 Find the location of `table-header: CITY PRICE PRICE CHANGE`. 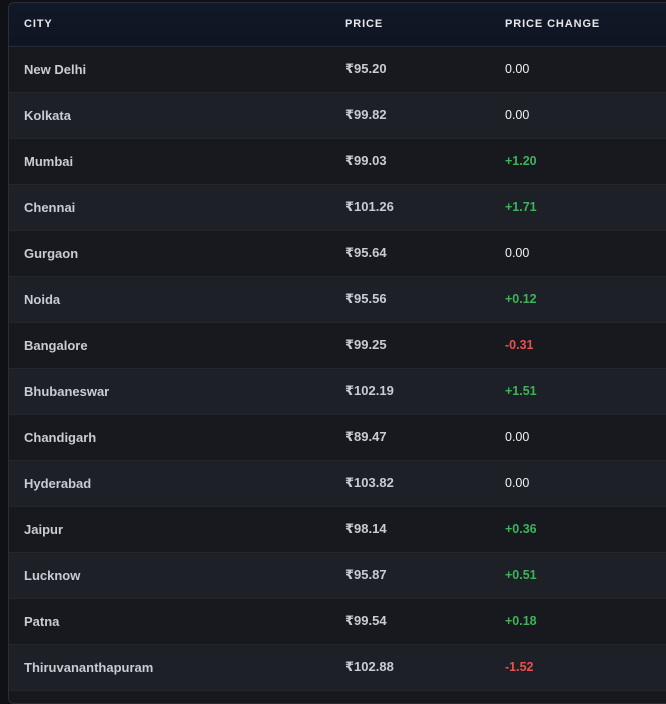

table-header: CITY PRICE PRICE CHANGE is located at coordinates (337, 24).